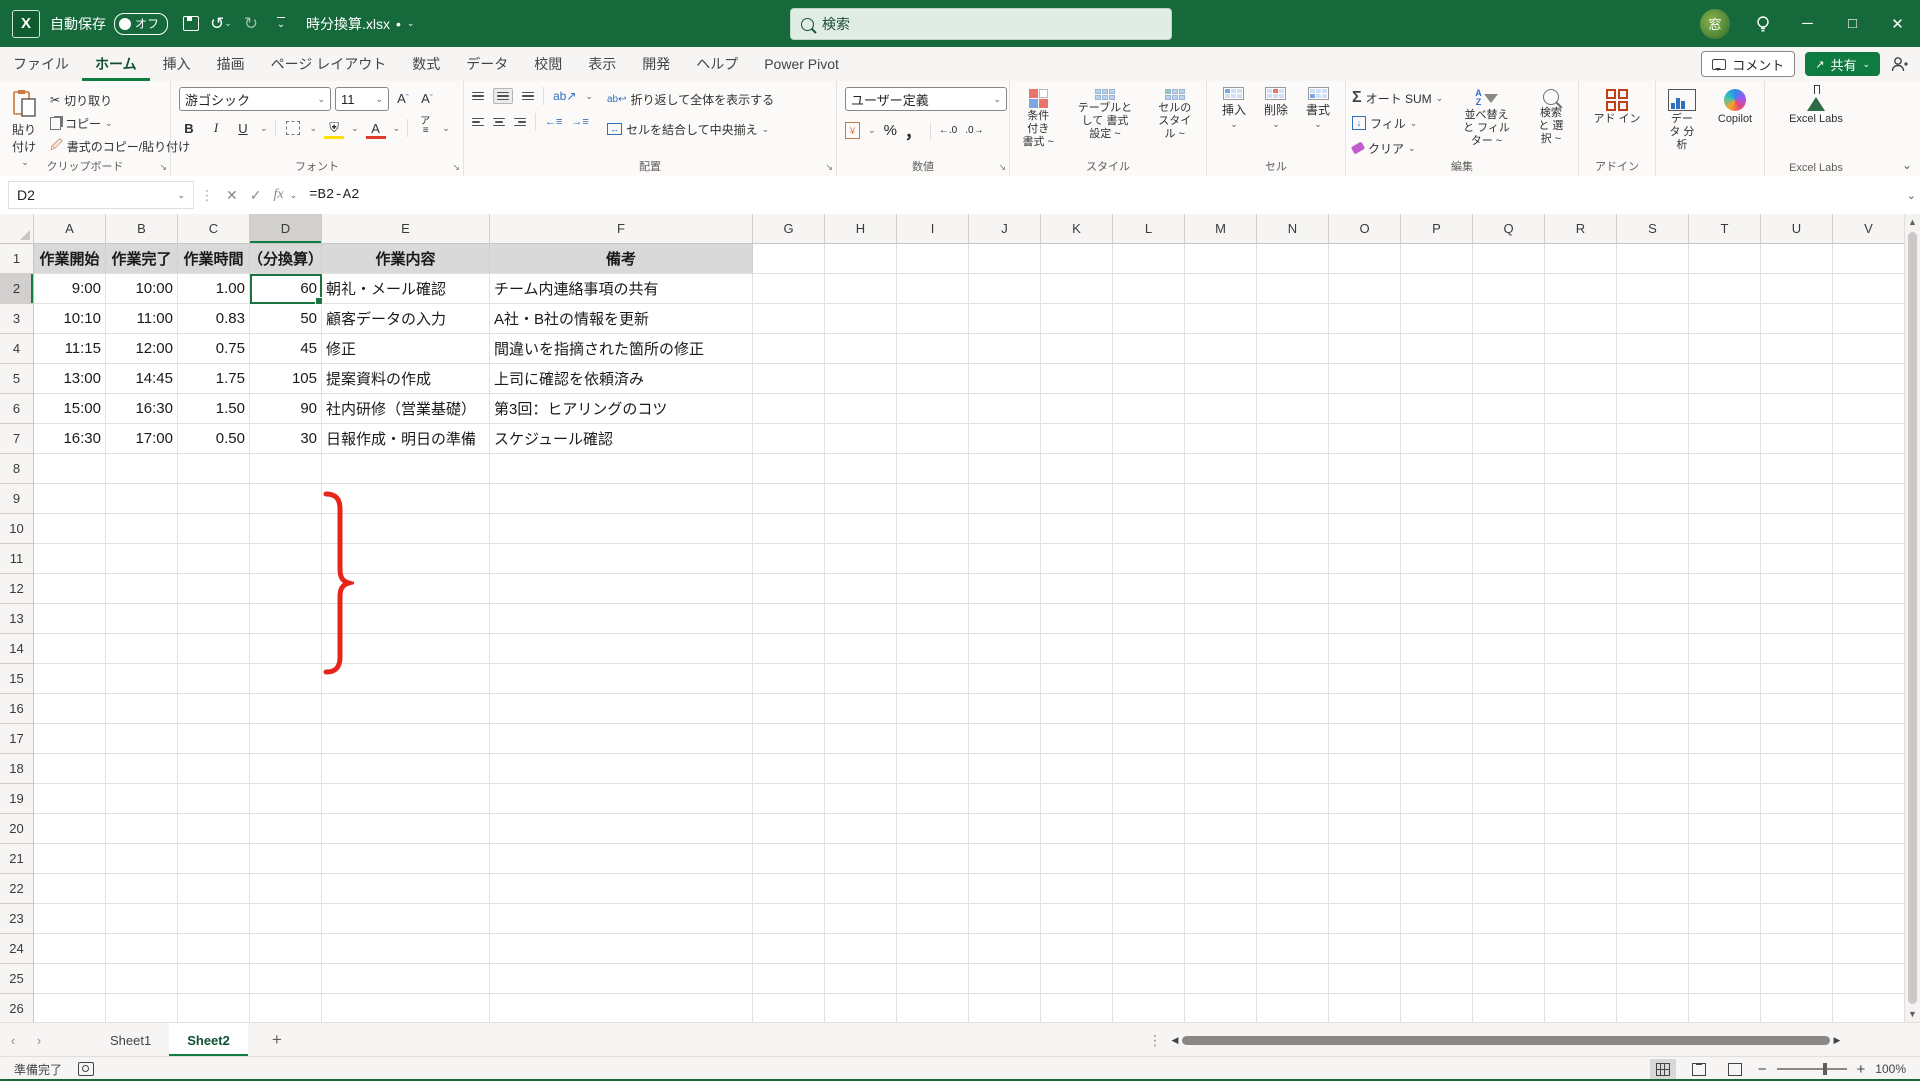 This screenshot has height=1081, width=1920. What do you see at coordinates (142, 589) in the screenshot?
I see `cell-B12` at bounding box center [142, 589].